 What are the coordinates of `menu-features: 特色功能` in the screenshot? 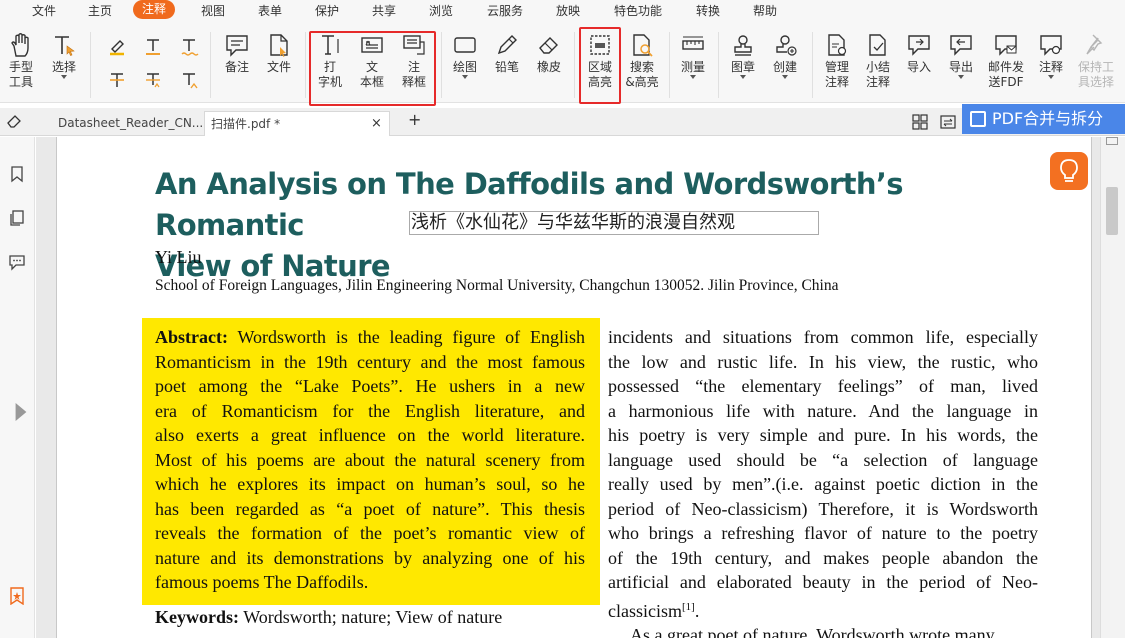 It's located at (638, 10).